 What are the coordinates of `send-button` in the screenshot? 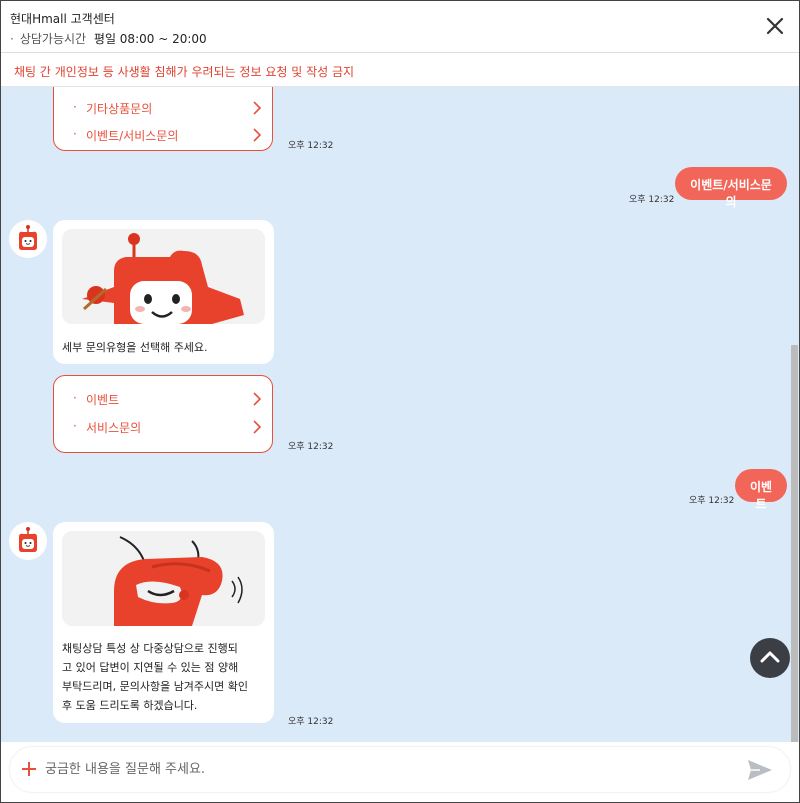 It's located at (760, 770).